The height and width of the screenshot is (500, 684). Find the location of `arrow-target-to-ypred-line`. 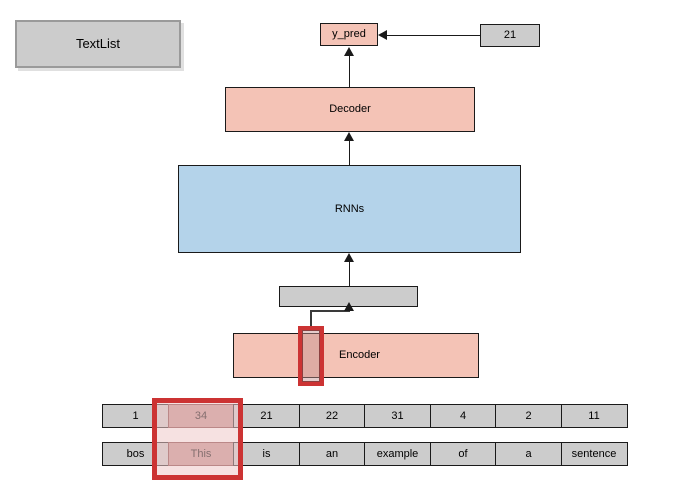

arrow-target-to-ypred-line is located at coordinates (433, 35).